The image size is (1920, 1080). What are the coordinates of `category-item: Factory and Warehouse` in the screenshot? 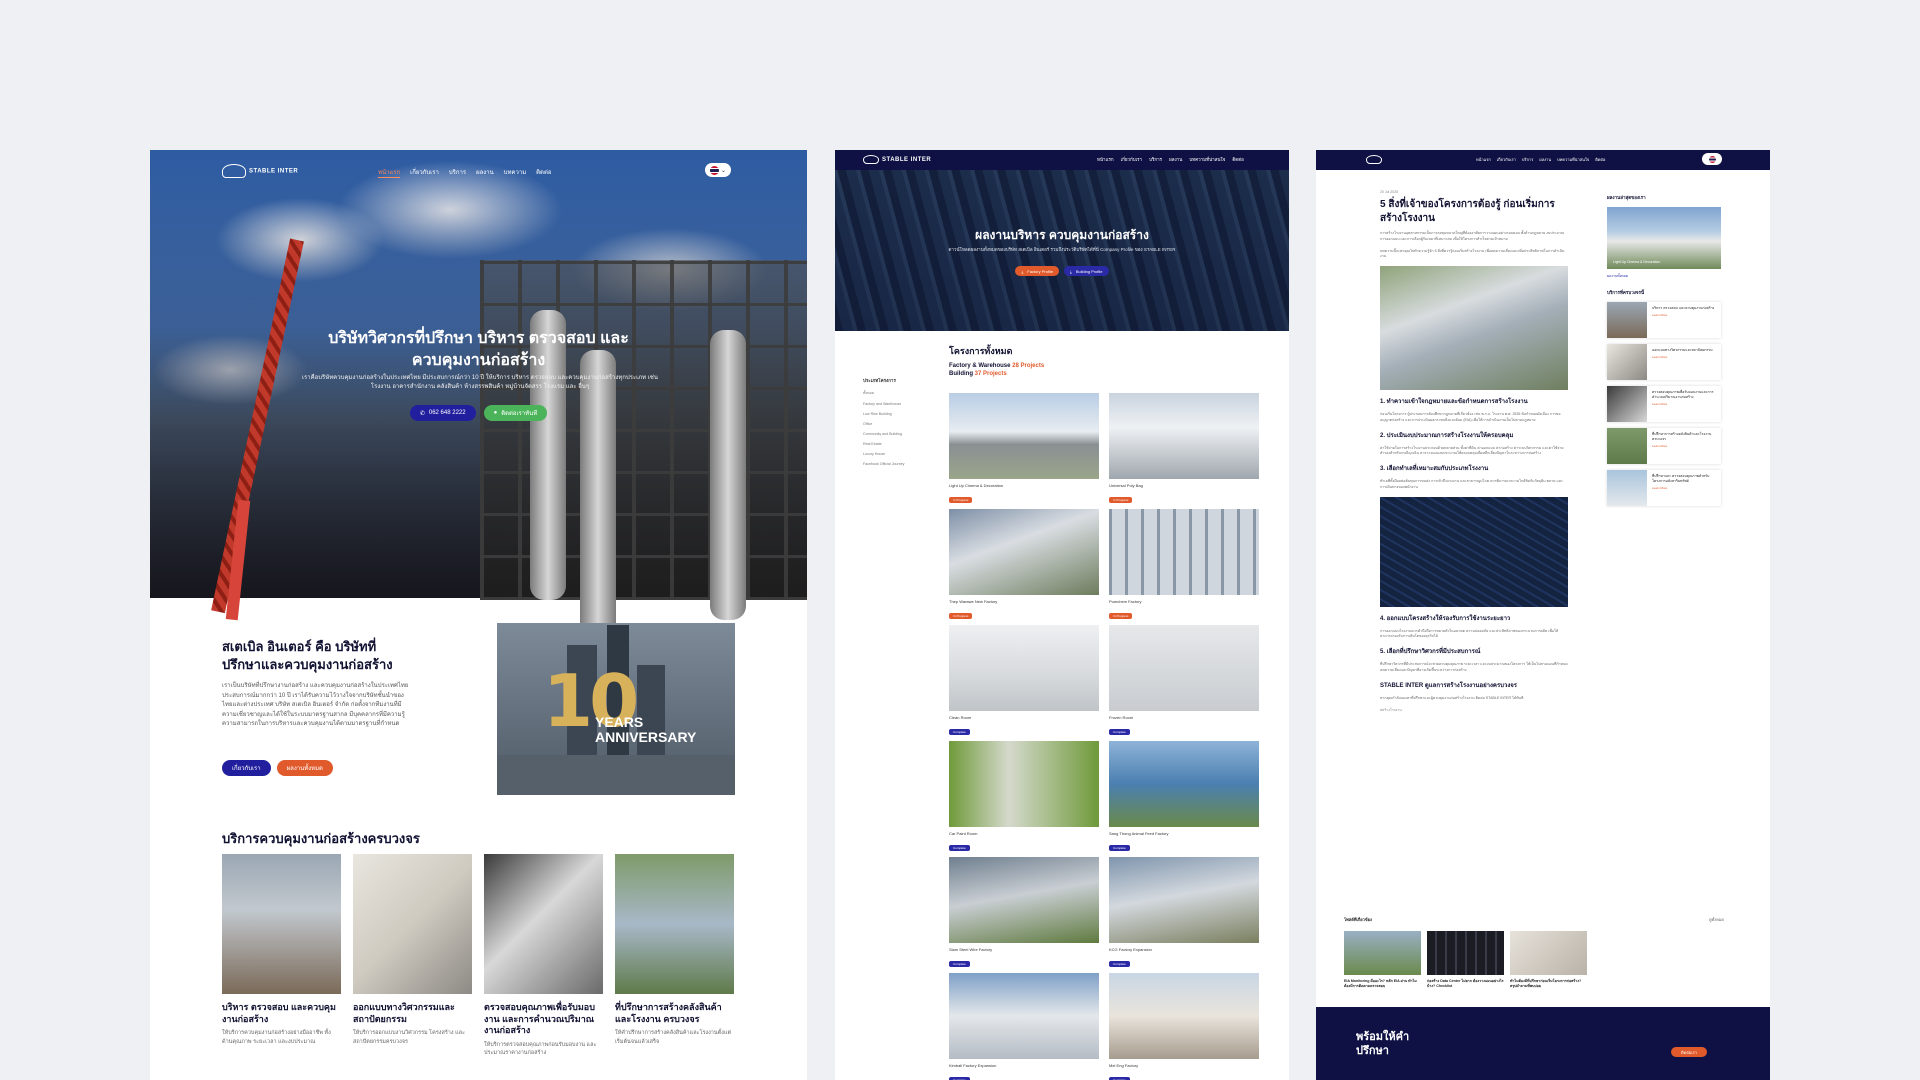 It's located at (898, 404).